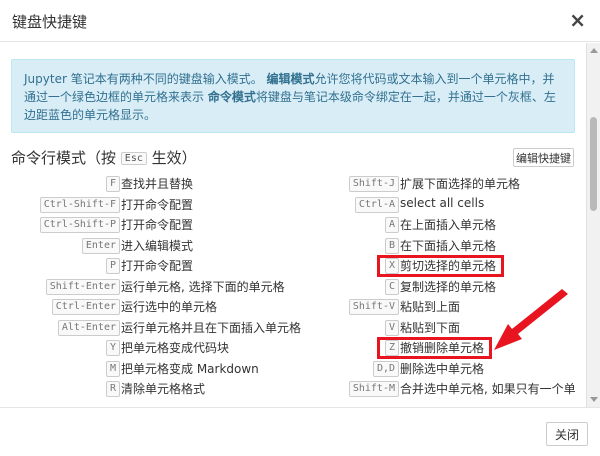 This screenshot has width=600, height=456. I want to click on shortcut-row: Enter 进入编辑模式, so click(150, 245).